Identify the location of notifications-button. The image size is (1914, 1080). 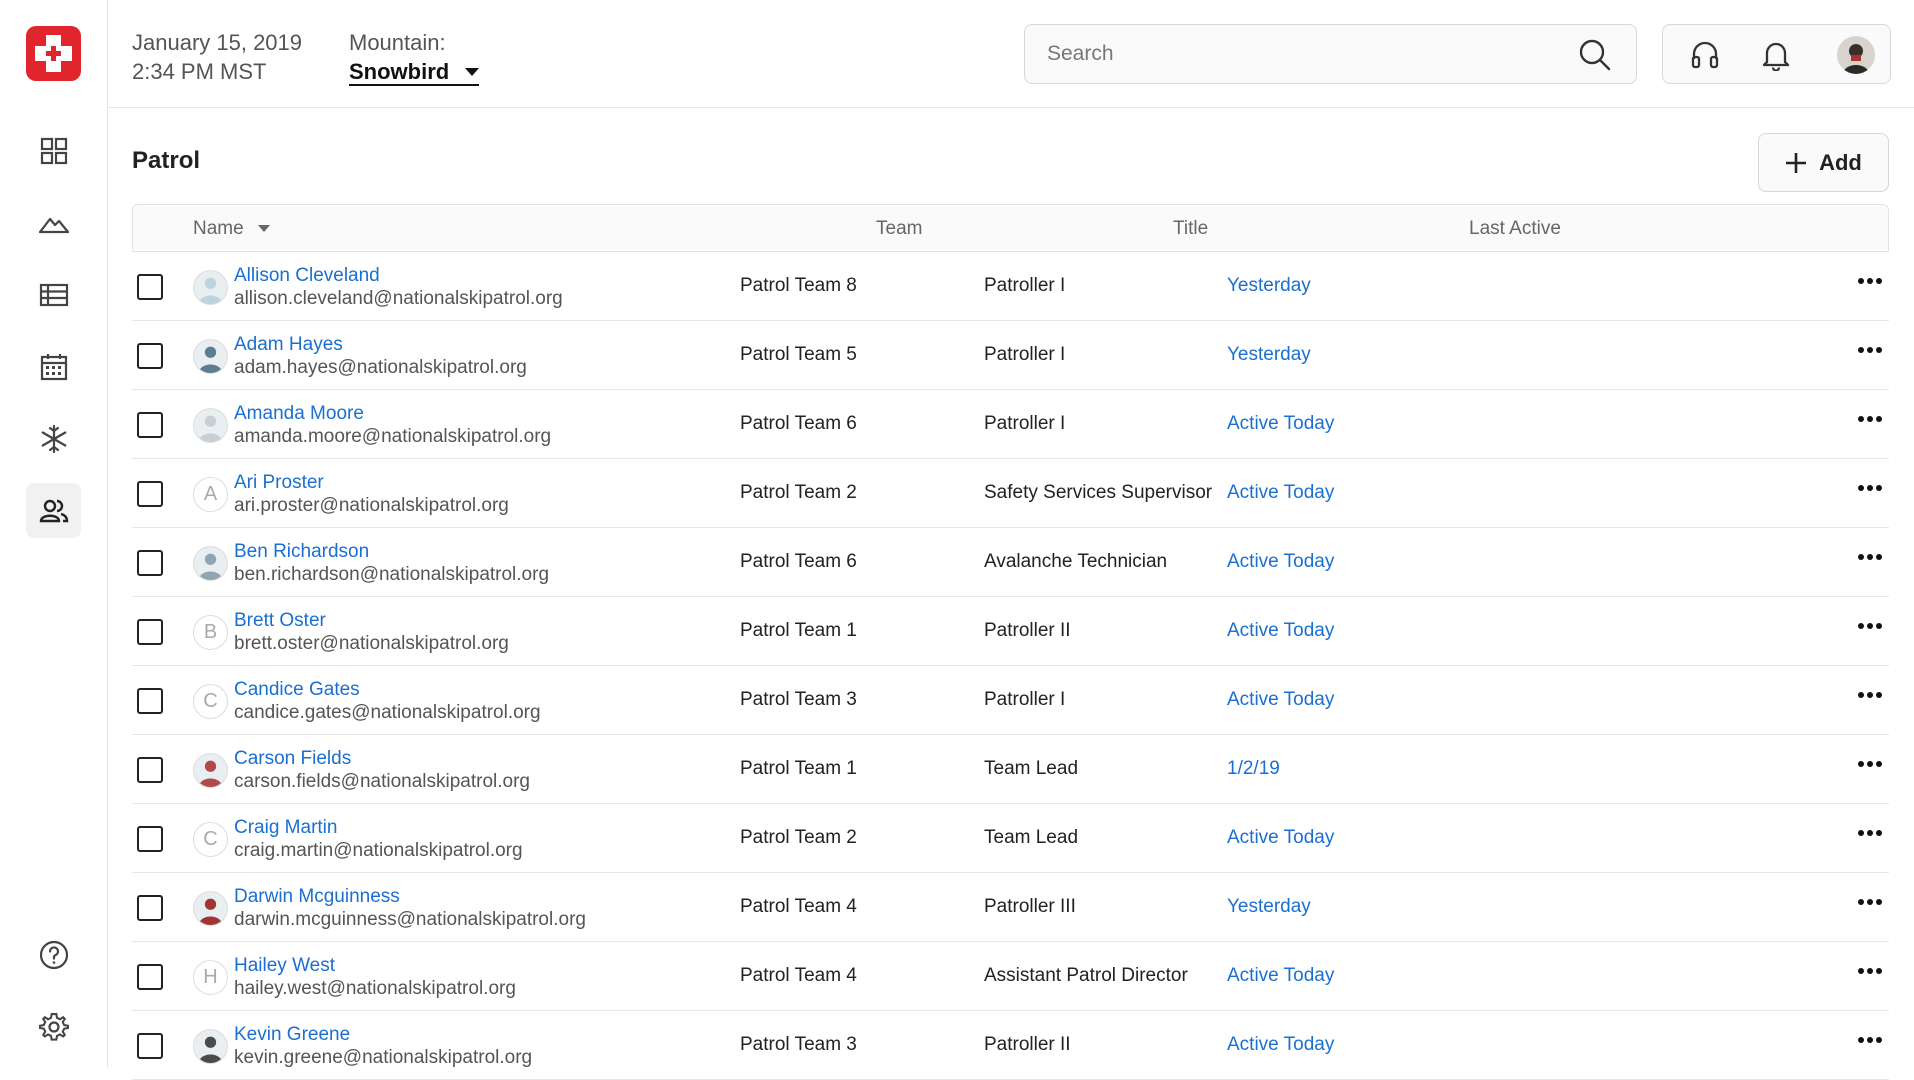
(1776, 55).